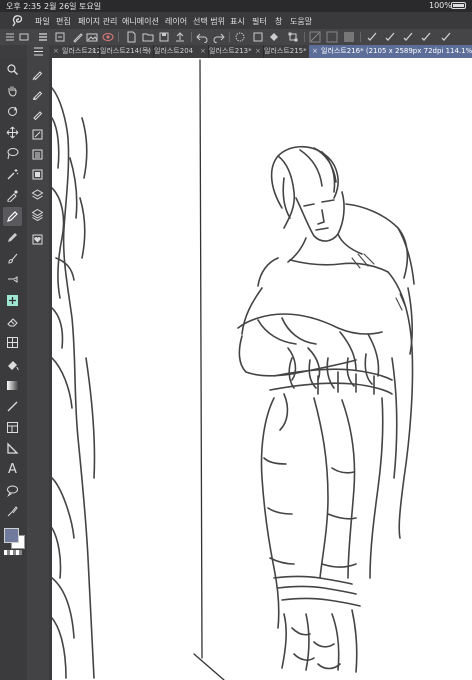  I want to click on layer-move-icon, so click(12, 342).